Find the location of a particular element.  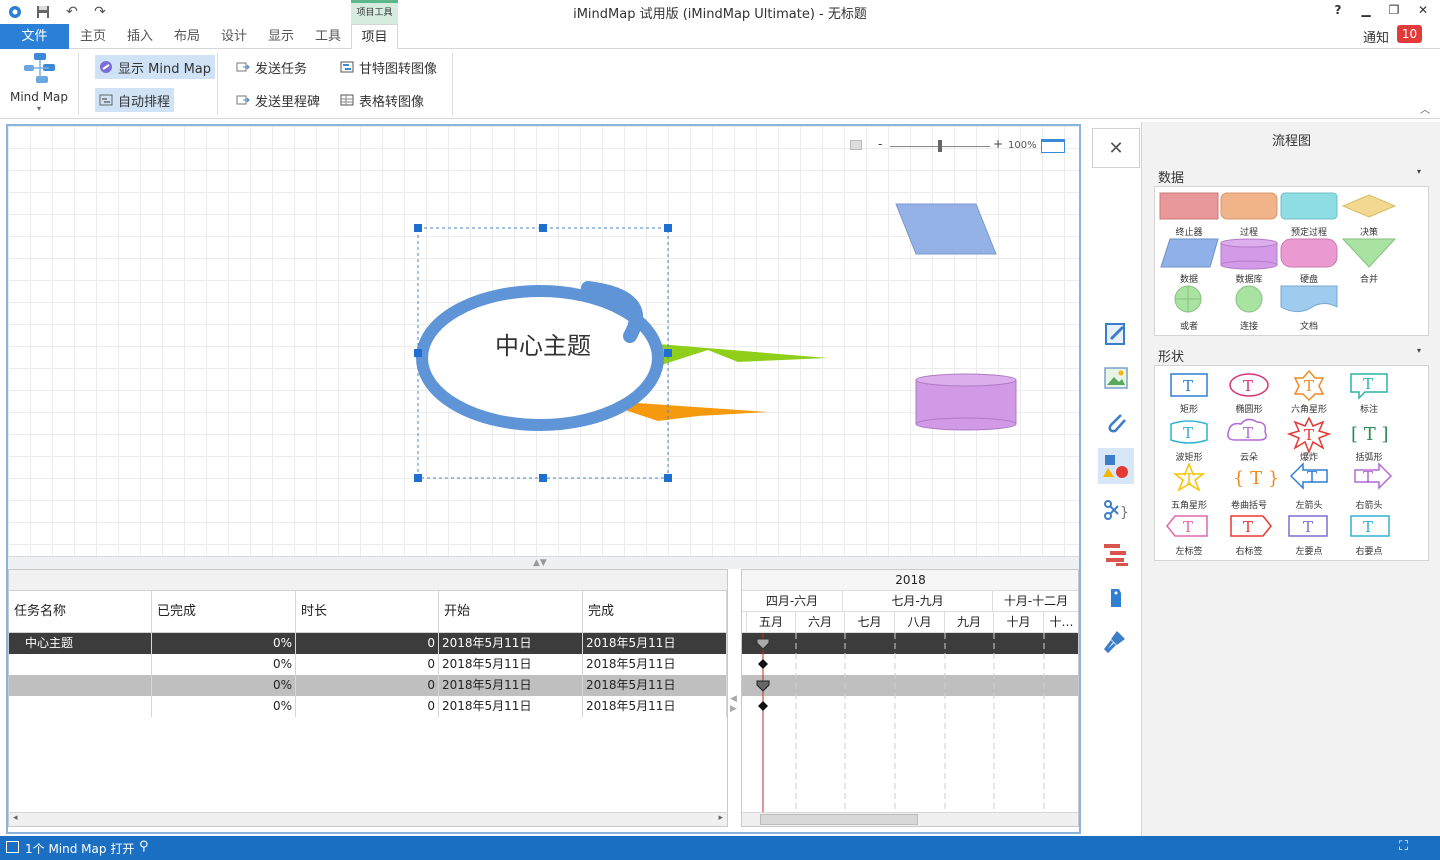

send-milestone-button: 发送里程碑 is located at coordinates (278, 100).